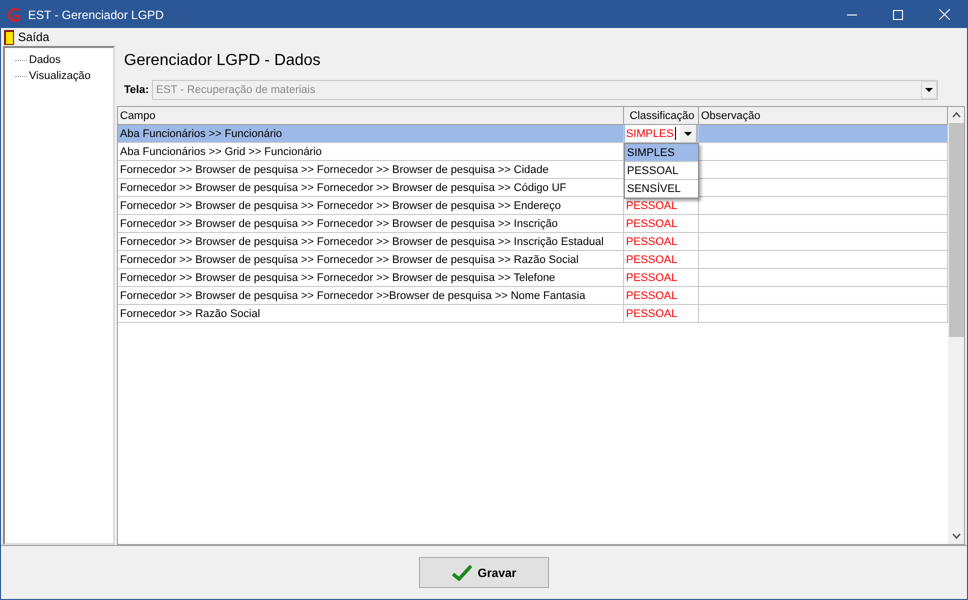  Describe the element at coordinates (462, 572) in the screenshot. I see `checkmark-icon` at that location.